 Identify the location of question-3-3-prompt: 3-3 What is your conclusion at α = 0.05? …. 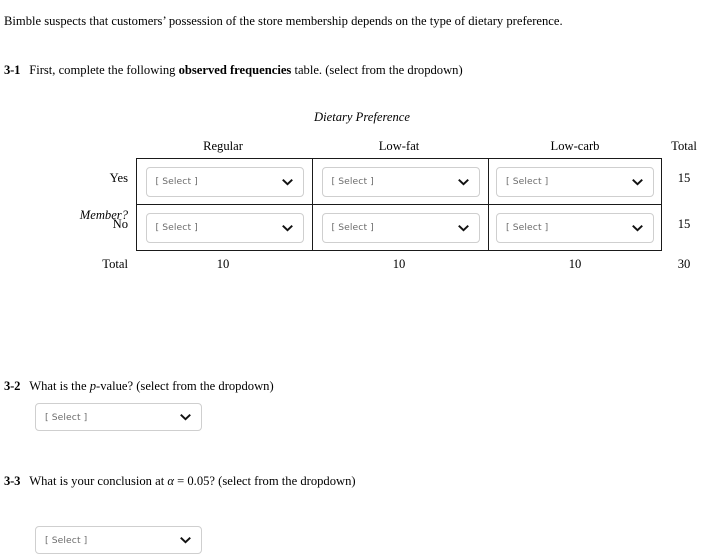
(180, 481).